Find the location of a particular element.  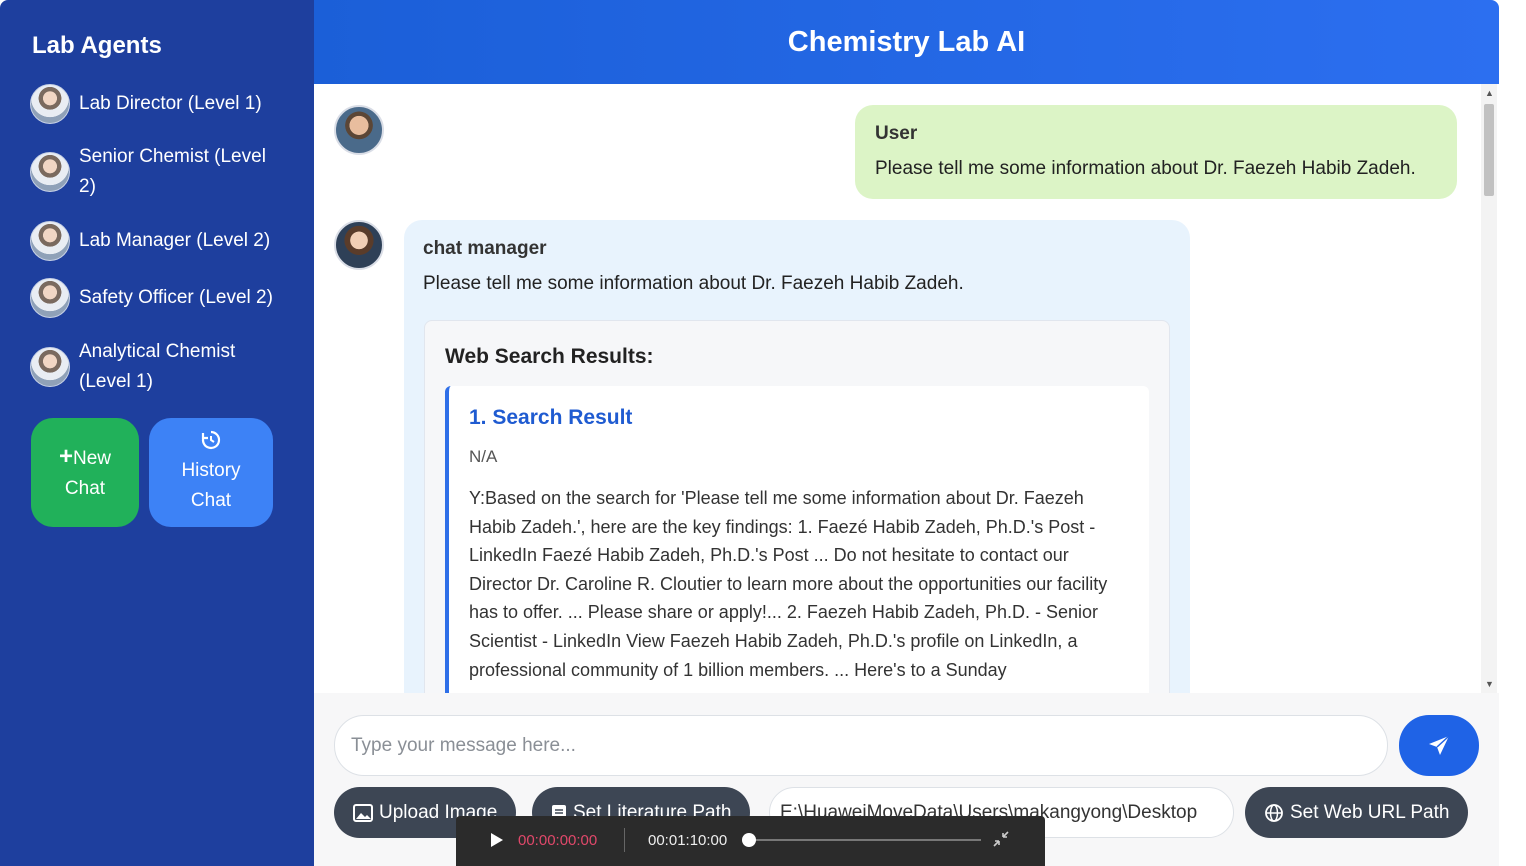

agent-label: Safety Officer (Level 2) is located at coordinates (176, 297).